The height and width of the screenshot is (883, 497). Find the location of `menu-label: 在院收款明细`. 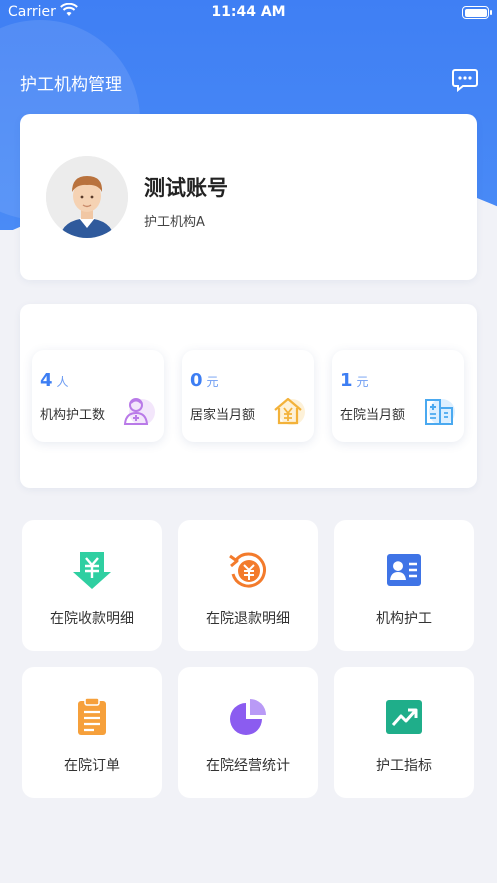

menu-label: 在院收款明细 is located at coordinates (92, 619).